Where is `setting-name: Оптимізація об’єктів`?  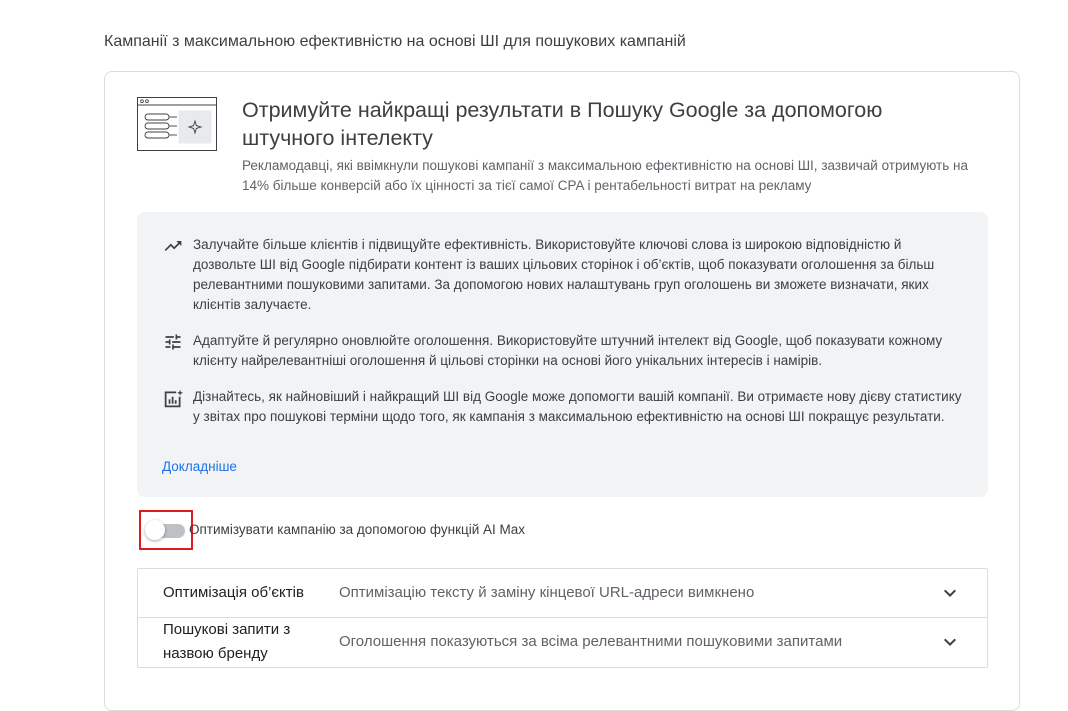
setting-name: Оптимізація об’єктів is located at coordinates (233, 592).